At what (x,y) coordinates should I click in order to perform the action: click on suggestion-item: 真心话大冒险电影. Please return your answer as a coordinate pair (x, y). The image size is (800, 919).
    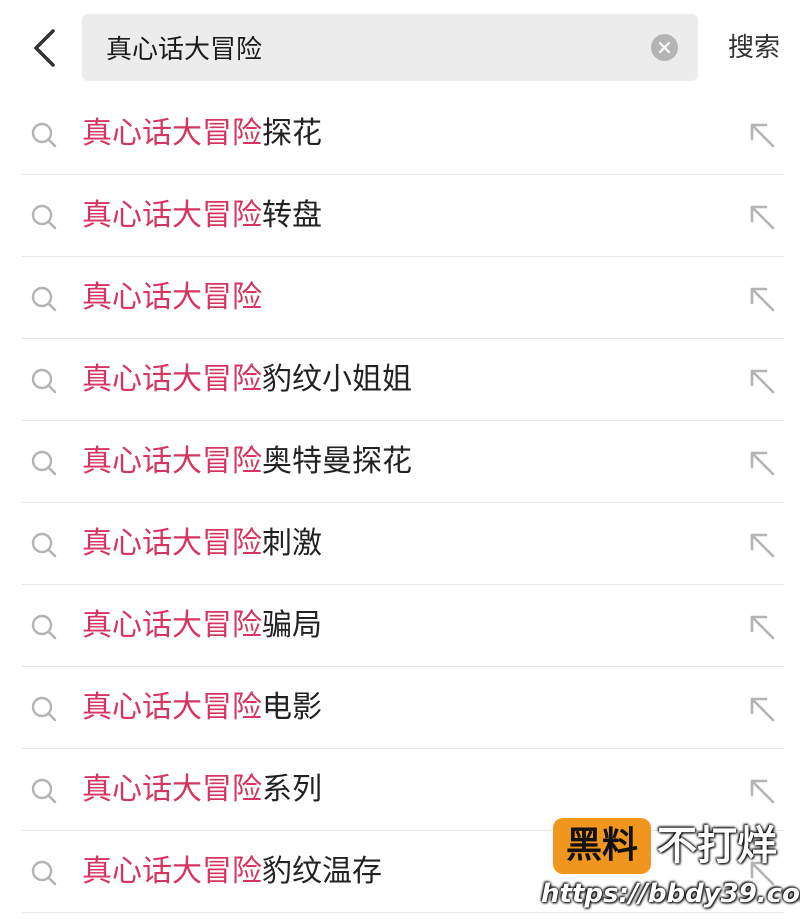
    Looking at the image, I should click on (400, 708).